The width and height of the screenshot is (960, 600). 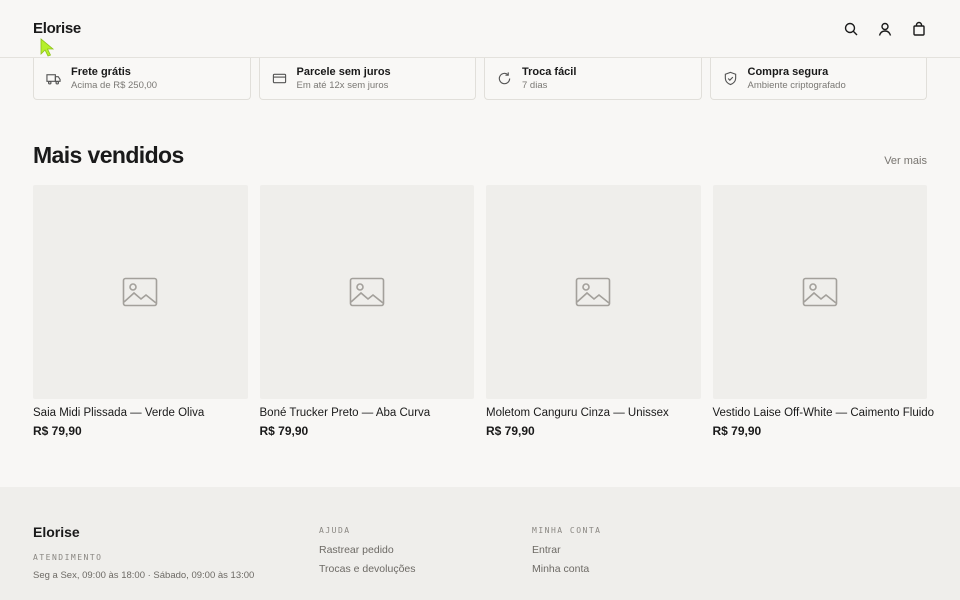 I want to click on mouse-cursor-icon, so click(x=47, y=47).